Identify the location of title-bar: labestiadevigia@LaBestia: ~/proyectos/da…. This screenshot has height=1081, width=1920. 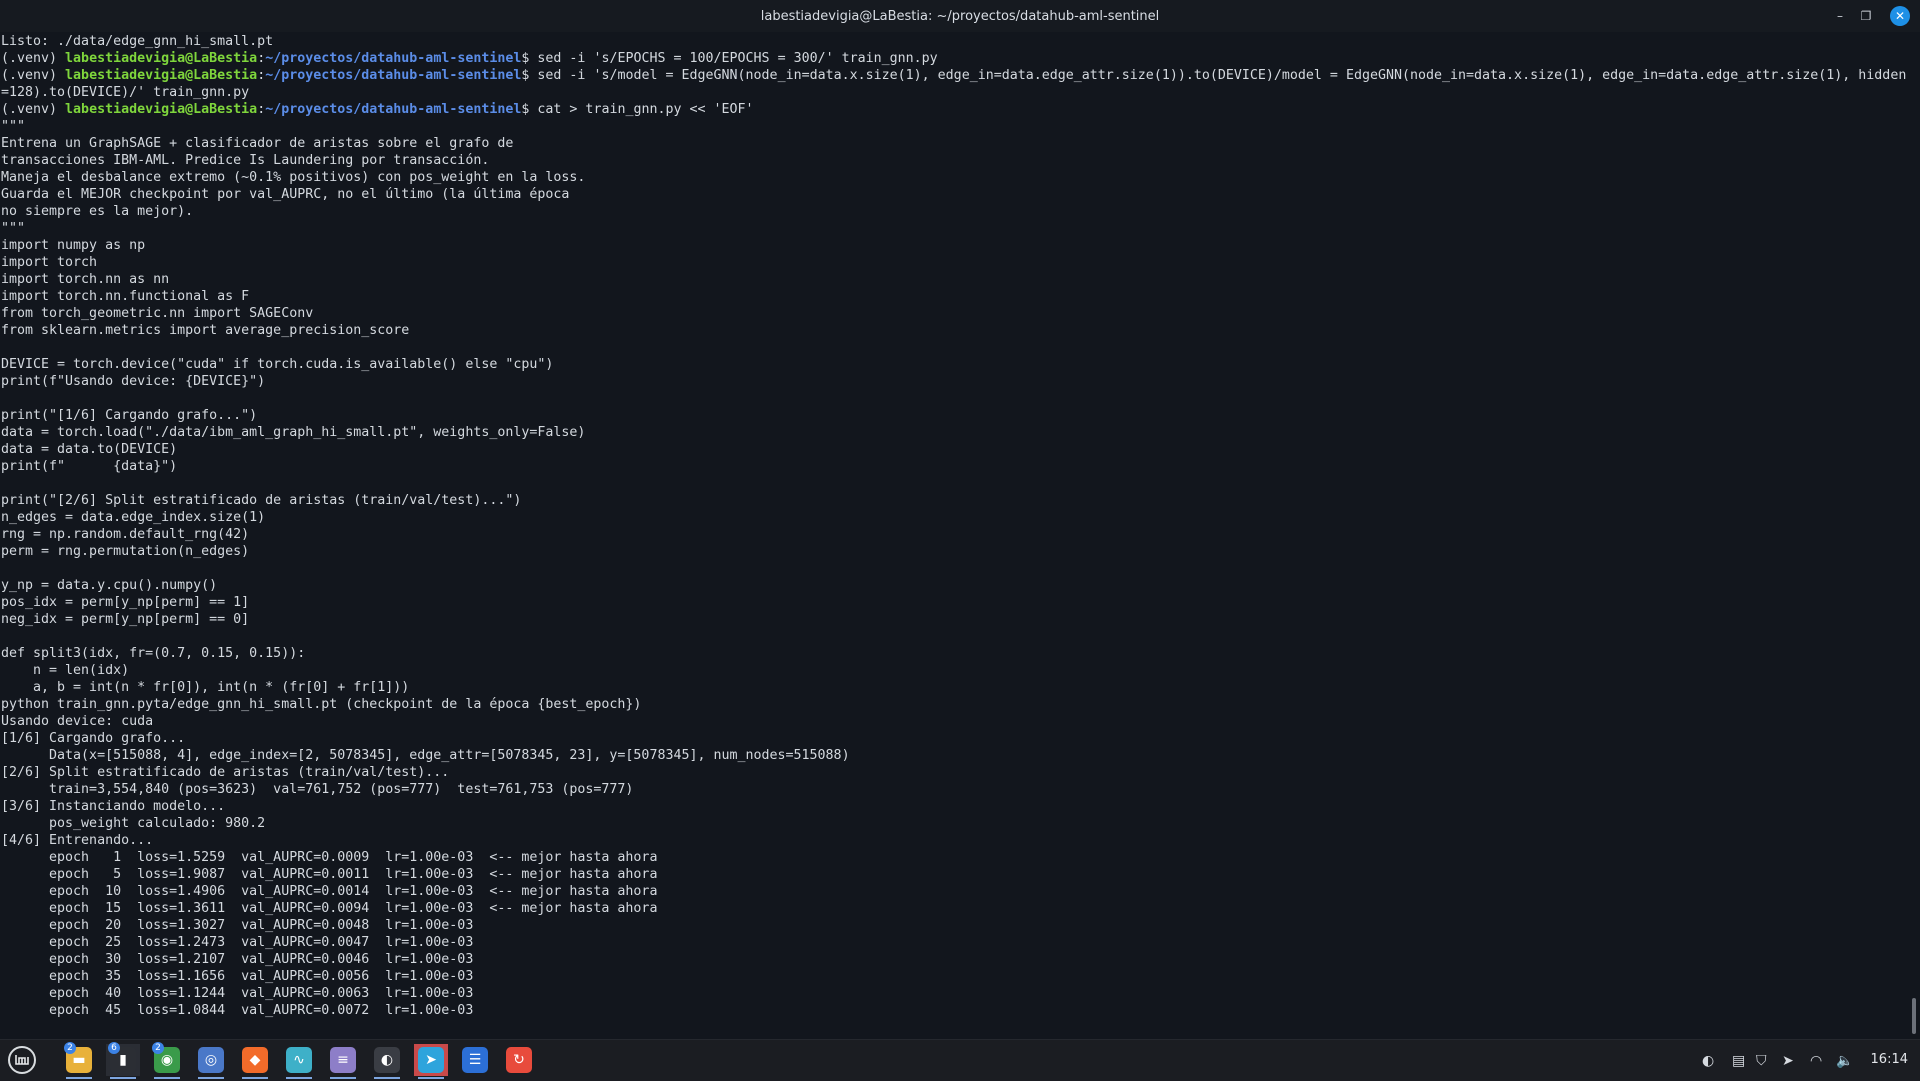
(960, 16).